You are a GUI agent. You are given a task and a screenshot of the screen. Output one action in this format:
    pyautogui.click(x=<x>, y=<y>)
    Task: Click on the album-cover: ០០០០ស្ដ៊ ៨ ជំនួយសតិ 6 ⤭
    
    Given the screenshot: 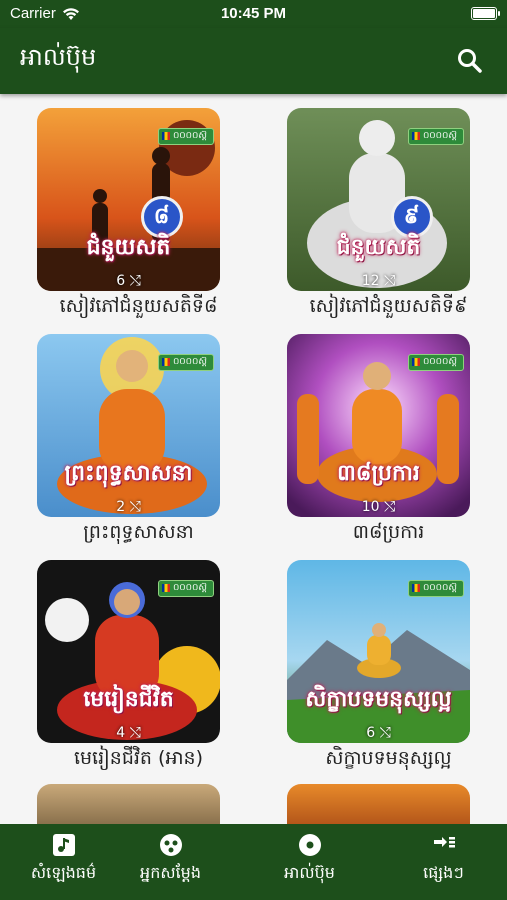 What is the action you would take?
    pyautogui.click(x=128, y=199)
    